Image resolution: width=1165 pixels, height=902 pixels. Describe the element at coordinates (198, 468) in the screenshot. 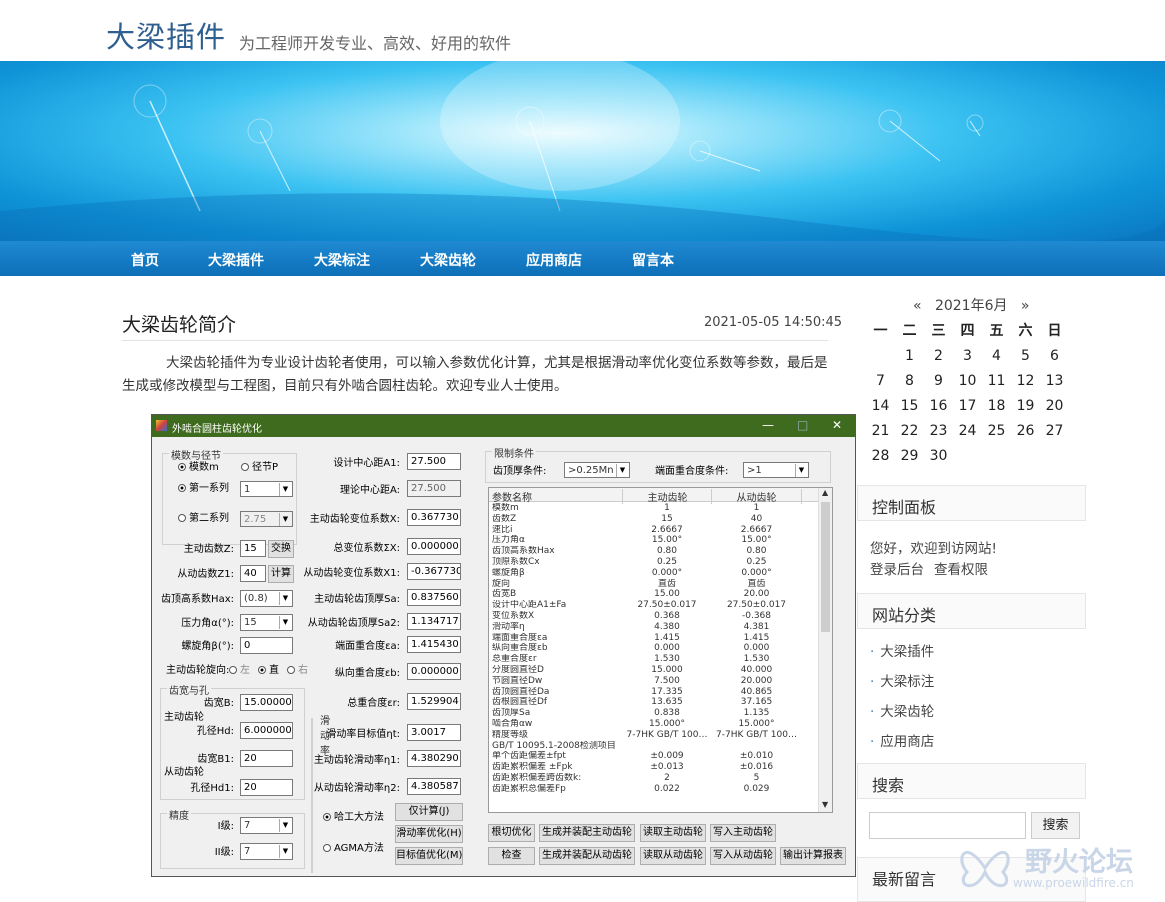

I see `radio-module: 模数m` at that location.